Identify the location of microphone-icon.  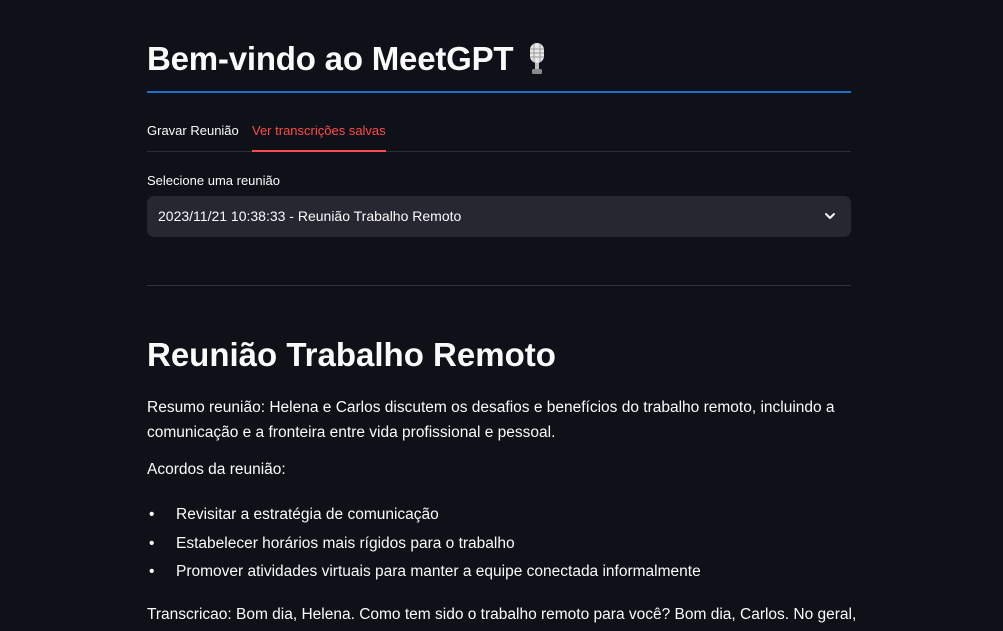
(537, 59).